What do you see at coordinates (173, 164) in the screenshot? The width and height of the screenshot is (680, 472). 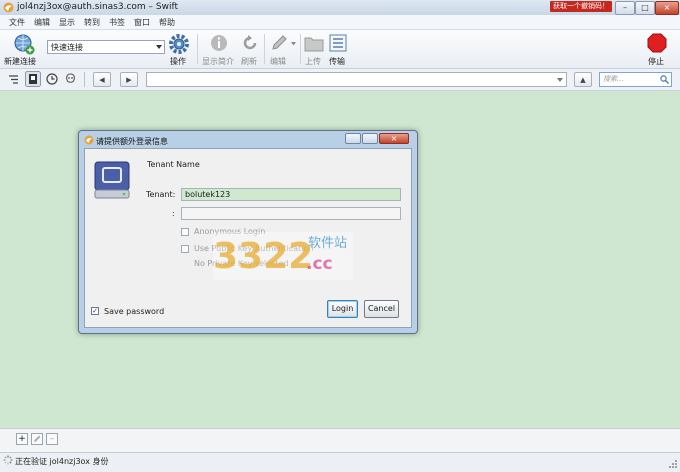 I see `dialog-heading: Tenant Name` at bounding box center [173, 164].